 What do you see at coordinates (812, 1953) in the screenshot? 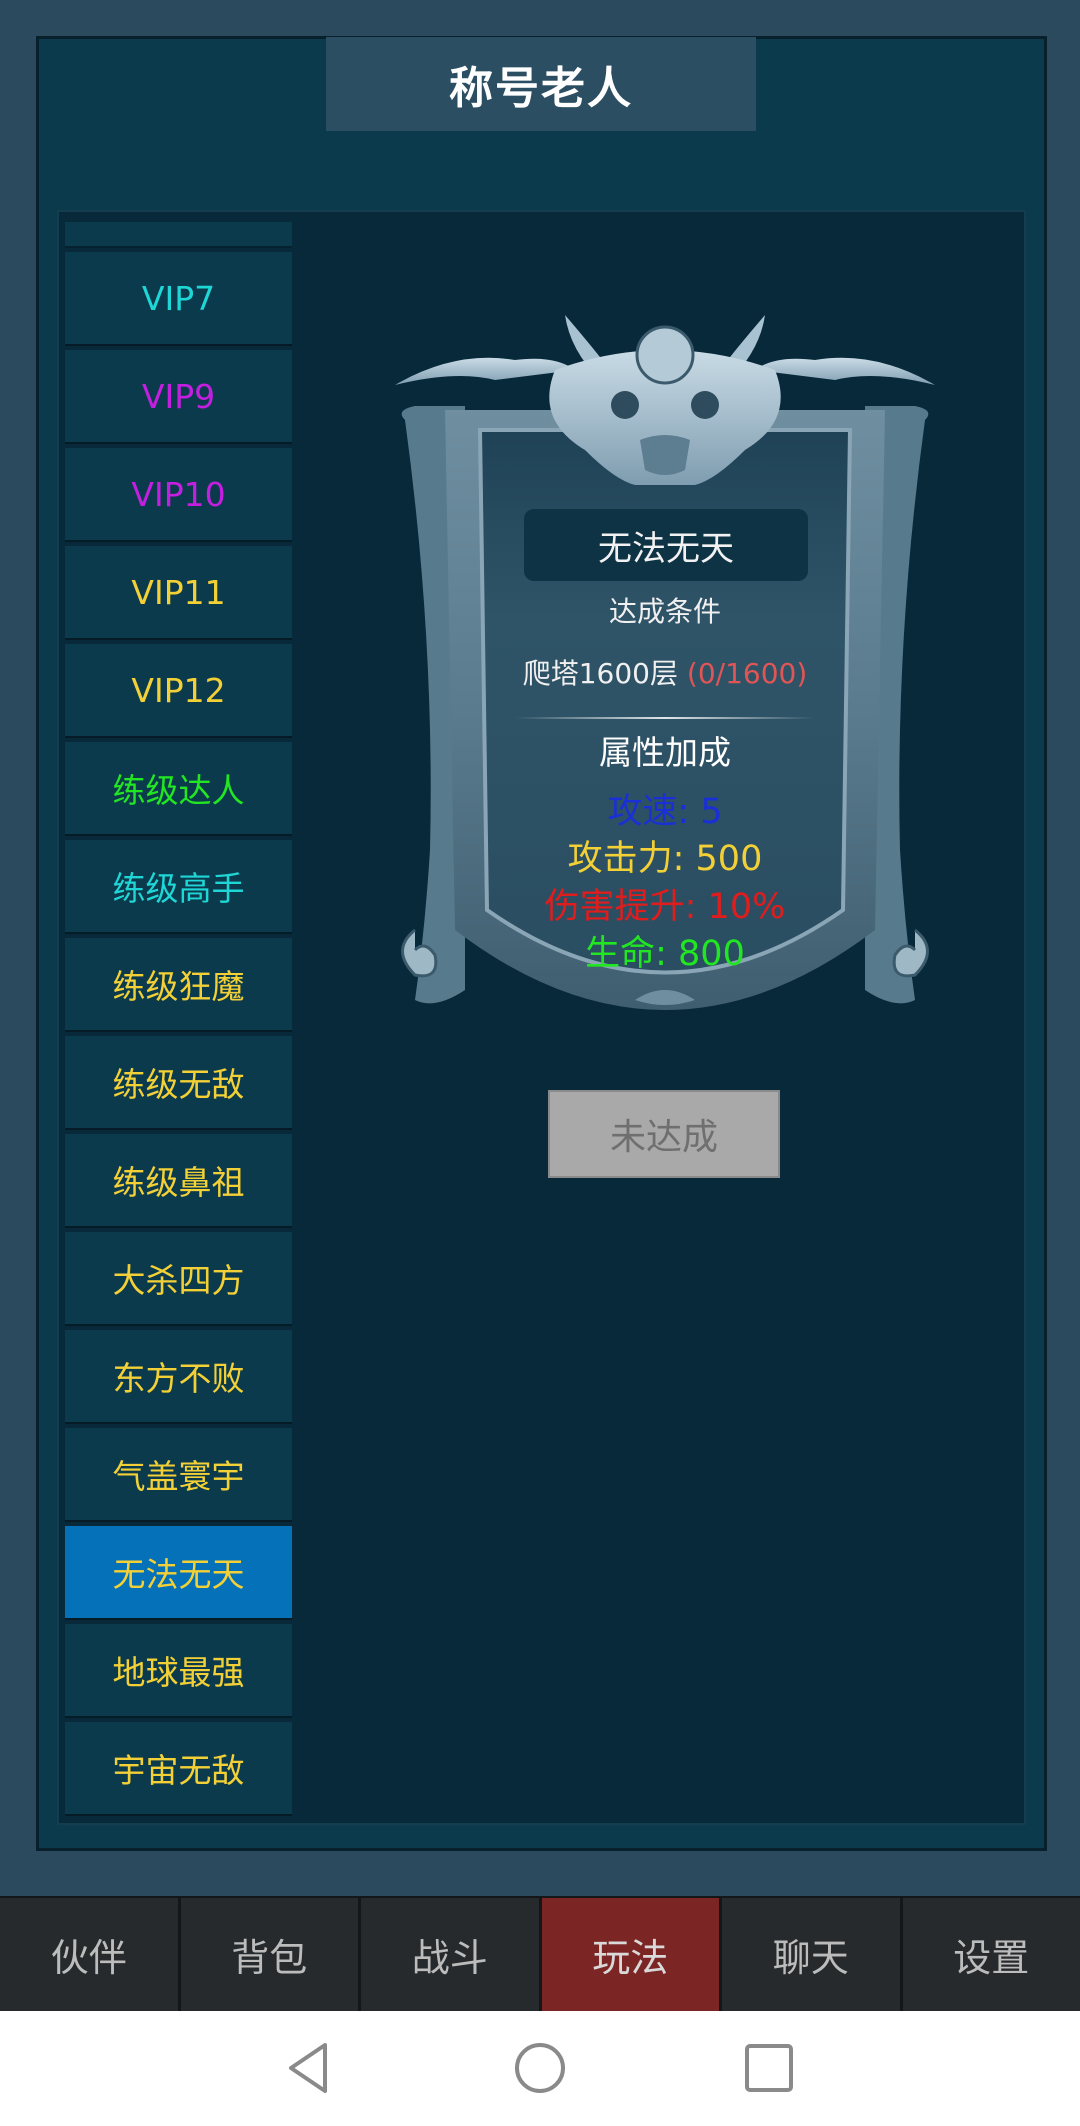
I see `tab-5: 聊天` at bounding box center [812, 1953].